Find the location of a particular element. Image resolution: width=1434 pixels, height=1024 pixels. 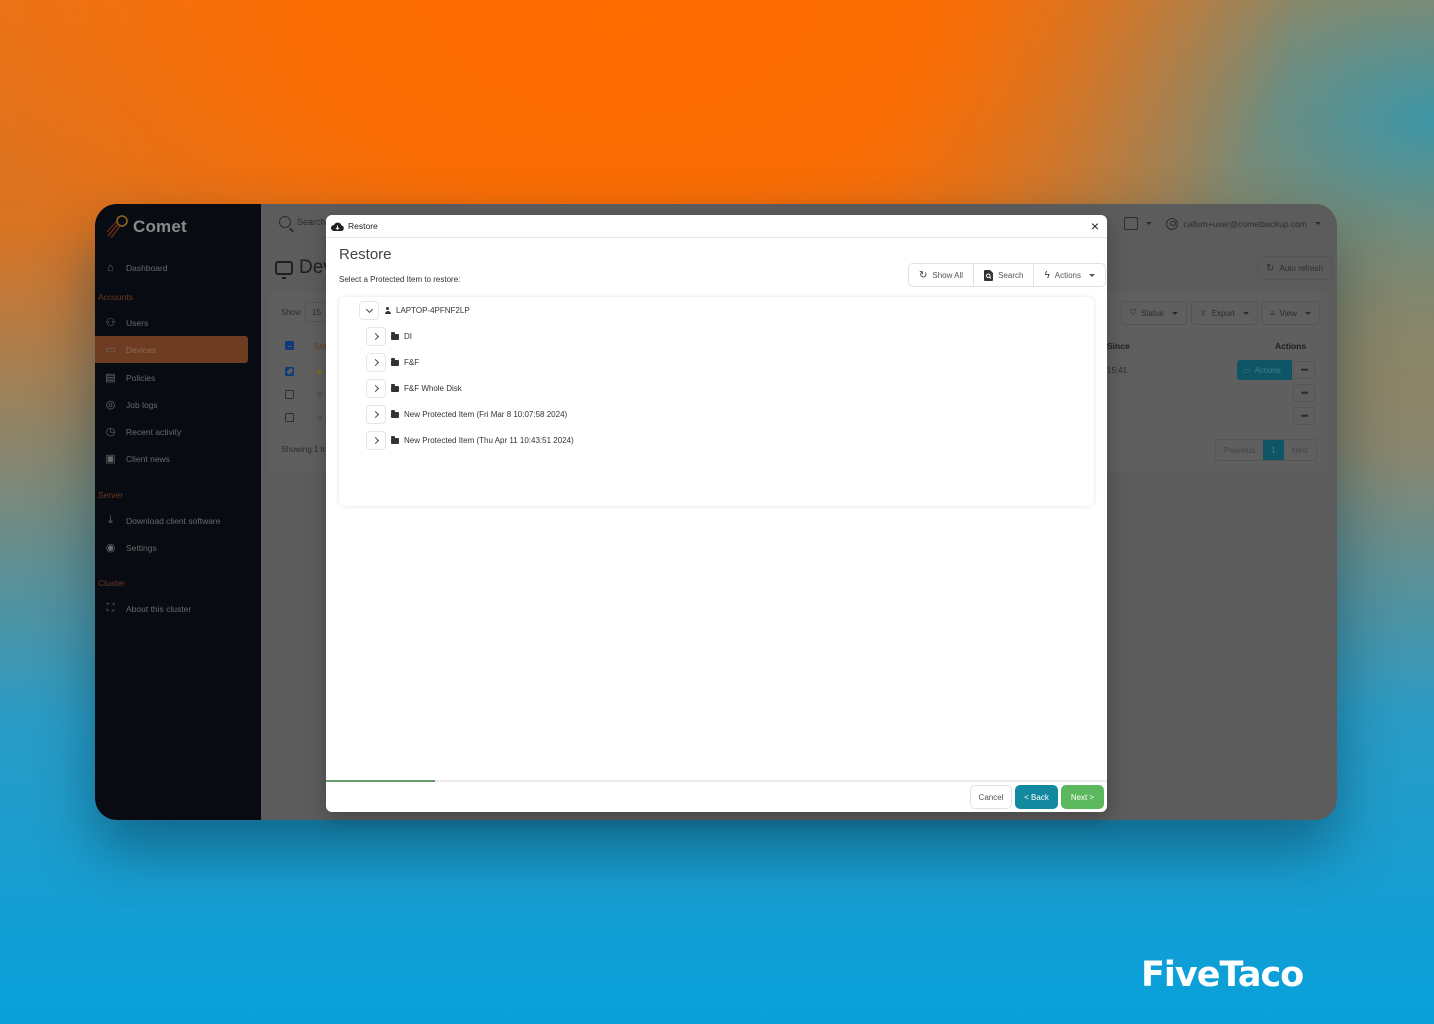

sidebar-item-about-this-cluster: ⛶ About this cluster is located at coordinates (171, 608).